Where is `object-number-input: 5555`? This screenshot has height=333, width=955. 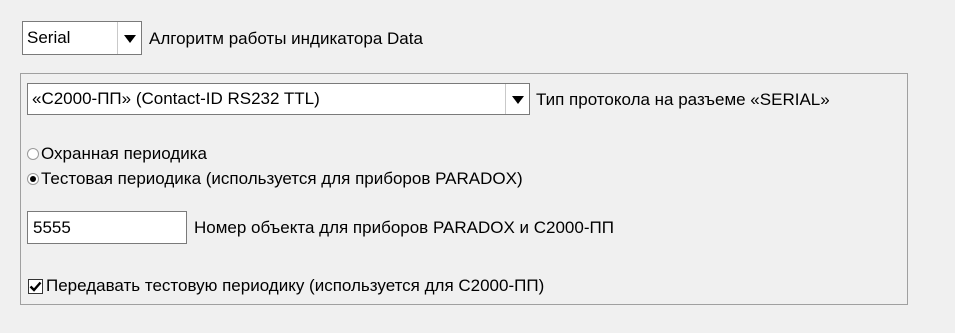 object-number-input: 5555 is located at coordinates (107, 227).